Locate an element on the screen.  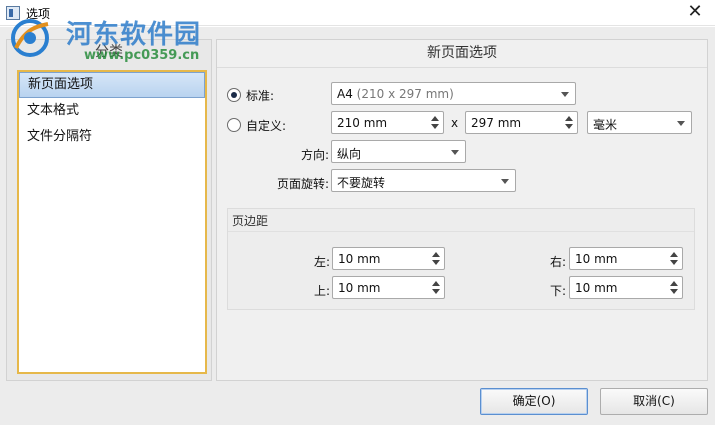
standard-radio is located at coordinates (234, 95).